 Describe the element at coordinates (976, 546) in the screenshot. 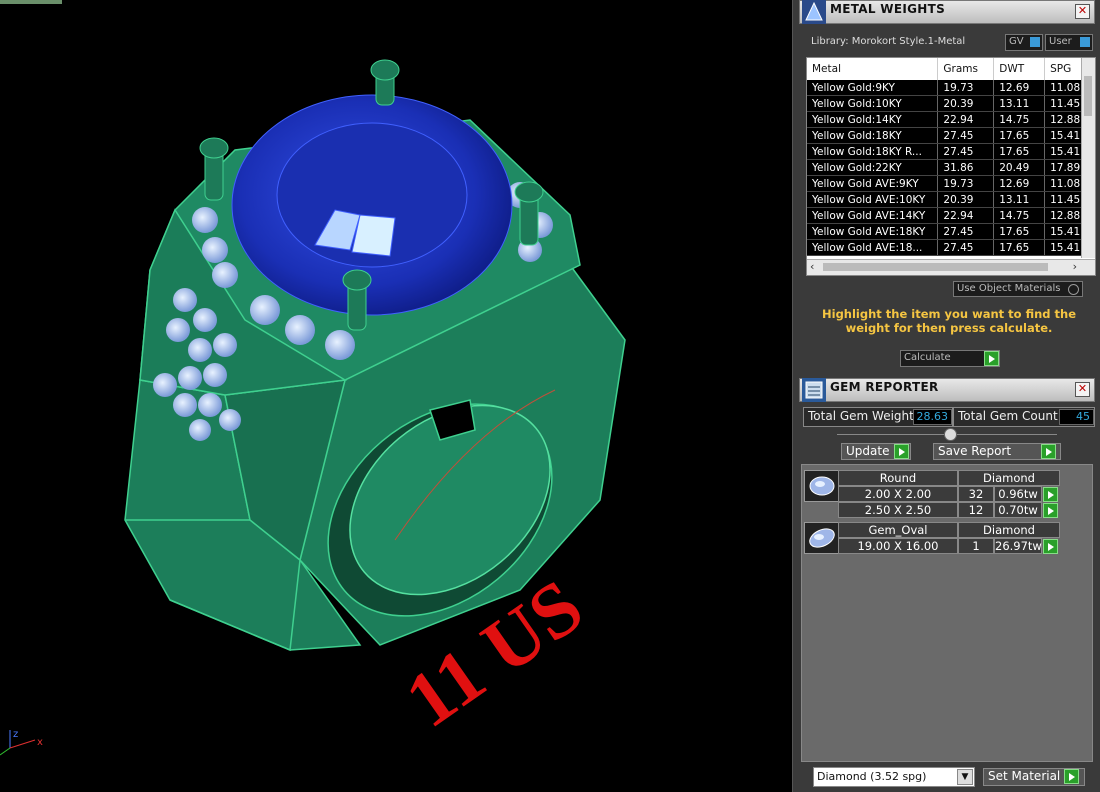

I see `gem-row-count: 1` at that location.